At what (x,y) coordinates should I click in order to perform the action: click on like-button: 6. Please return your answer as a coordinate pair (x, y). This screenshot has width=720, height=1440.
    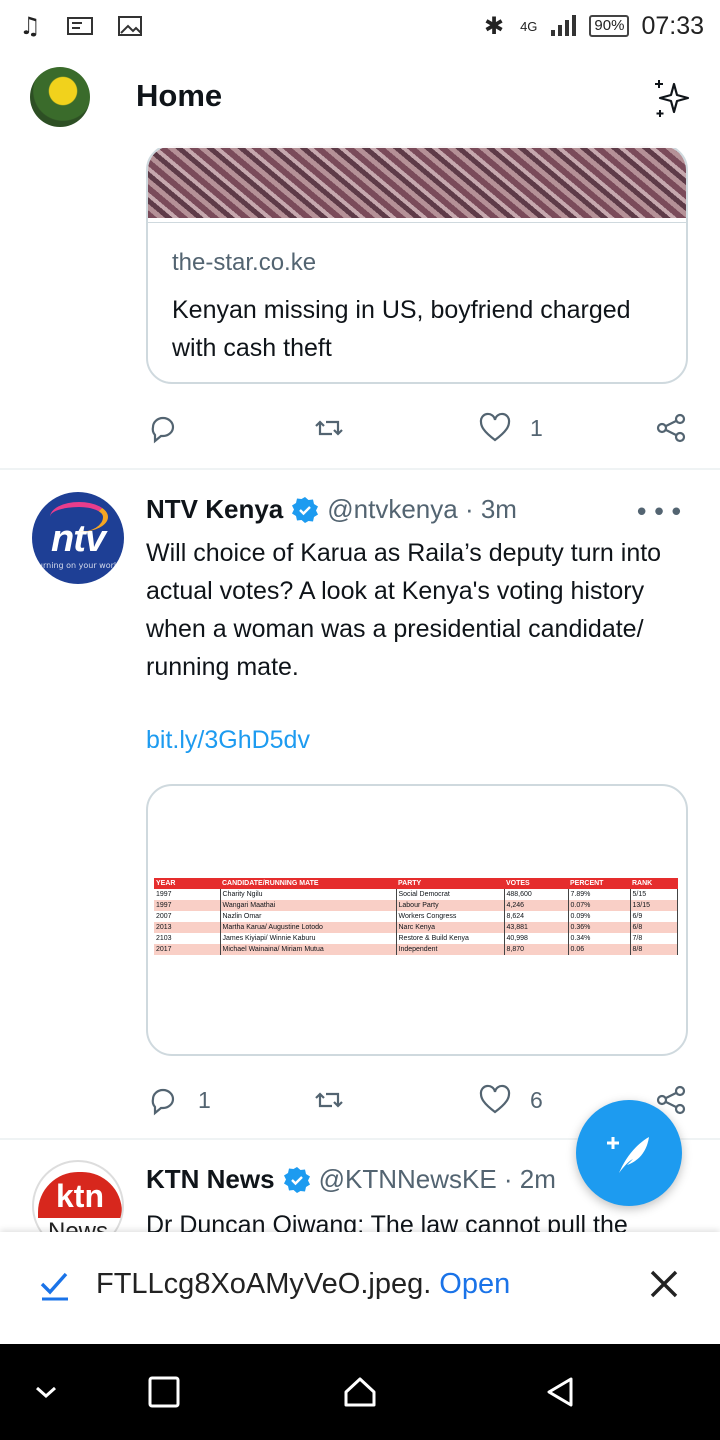
    Looking at the image, I should click on (510, 1100).